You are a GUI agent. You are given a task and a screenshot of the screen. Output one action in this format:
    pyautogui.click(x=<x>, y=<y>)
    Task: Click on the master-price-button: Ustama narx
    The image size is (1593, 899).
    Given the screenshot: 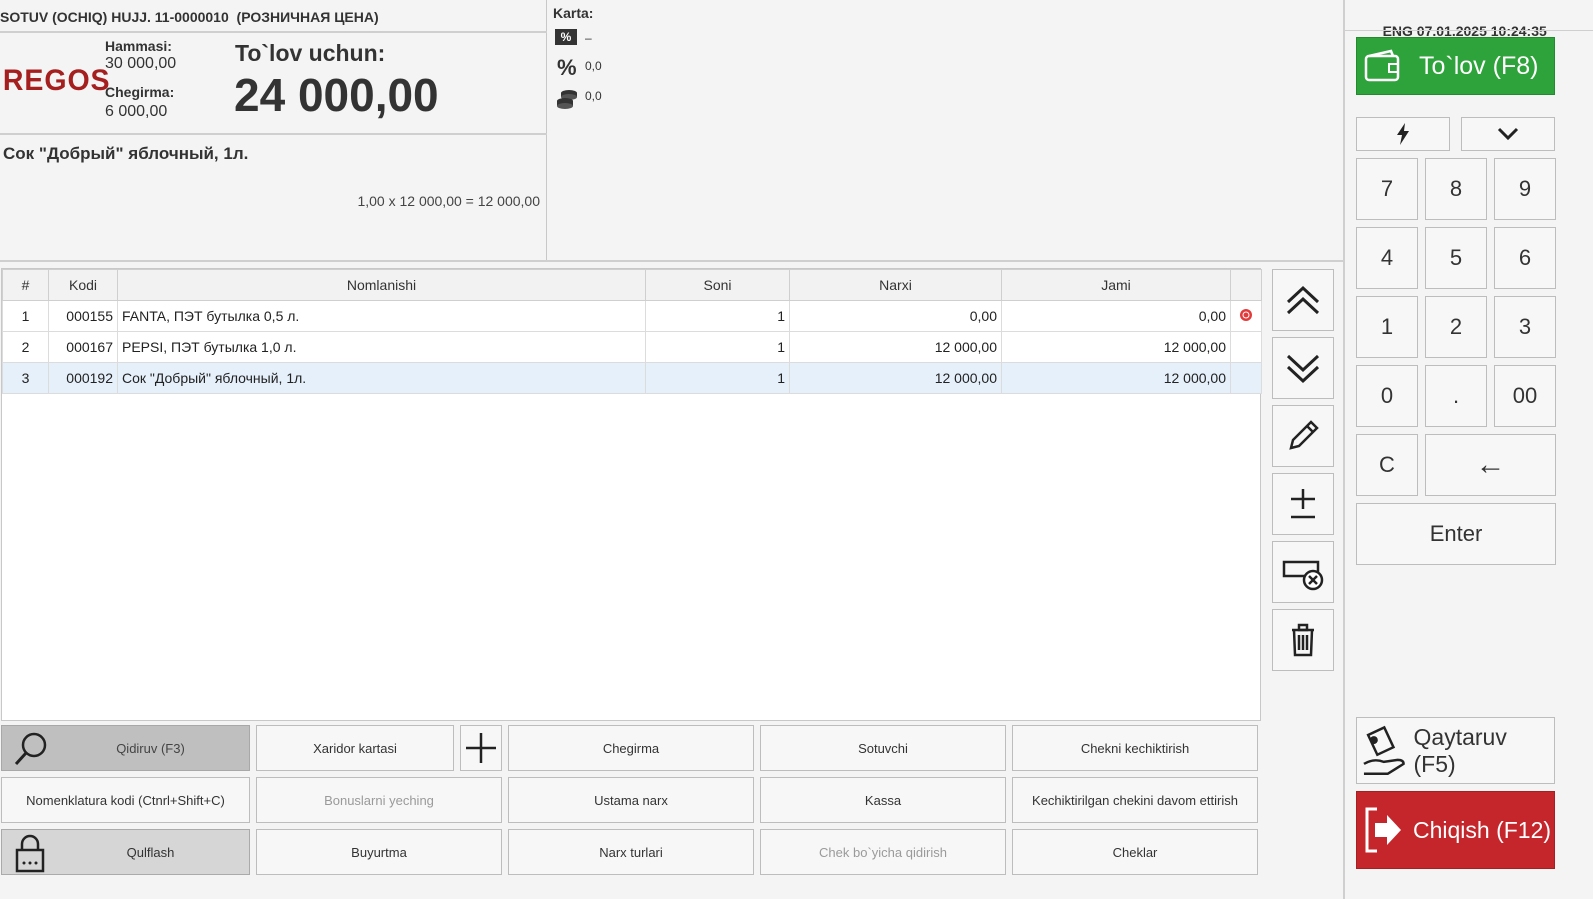 What is the action you would take?
    pyautogui.click(x=631, y=800)
    